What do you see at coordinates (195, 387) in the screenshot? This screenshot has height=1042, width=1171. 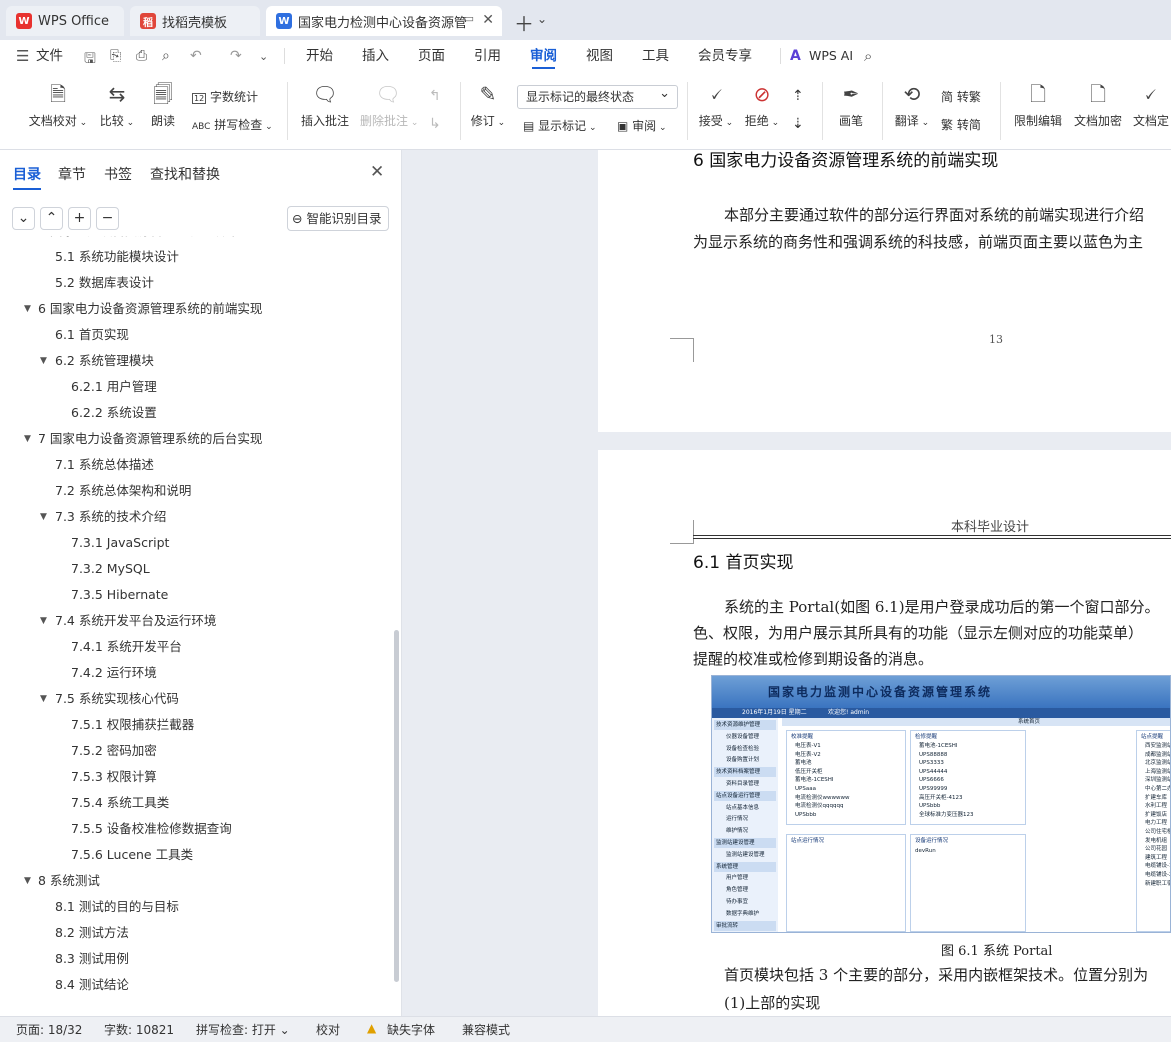 I see `toc-item: 6.2.1 用户管理` at bounding box center [195, 387].